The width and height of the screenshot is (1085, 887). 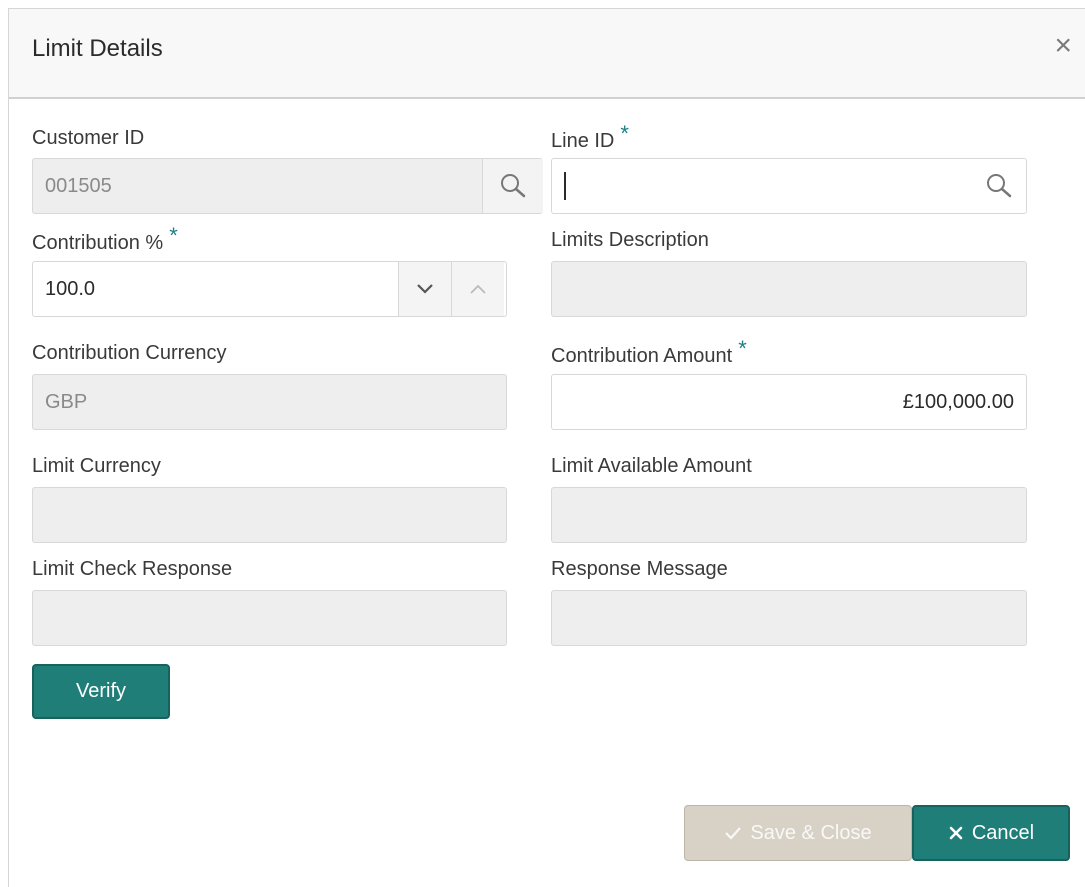 I want to click on cancel-button: Cancel, so click(x=991, y=833).